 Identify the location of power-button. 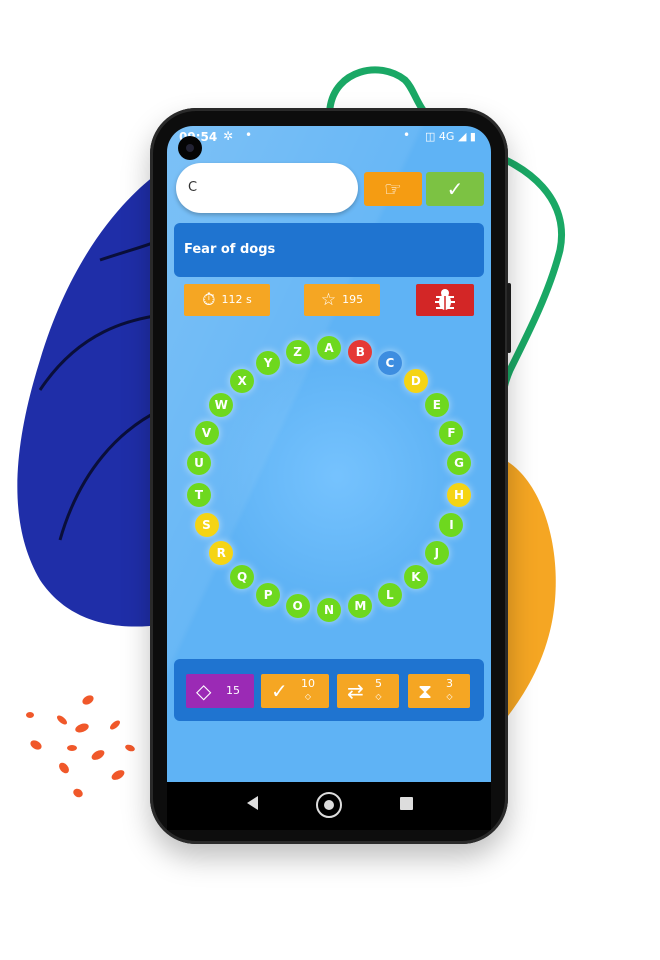
(509, 318).